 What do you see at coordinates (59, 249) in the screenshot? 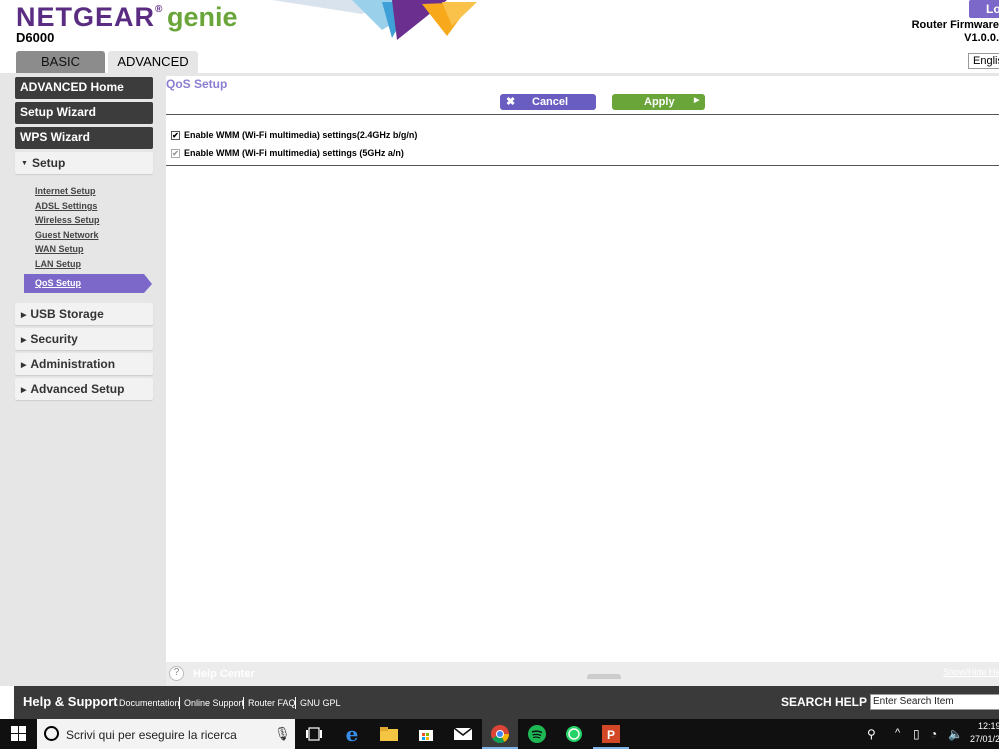
I see `sidebar-link-wan-setup: WAN Setup` at bounding box center [59, 249].